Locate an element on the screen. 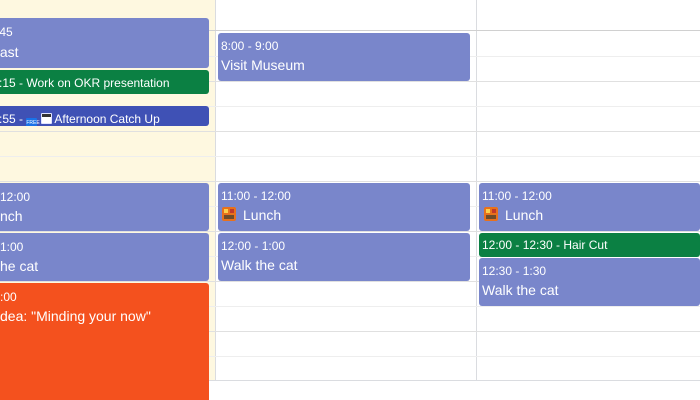  event-work-on-okr: :15 - Work on OKR presentation is located at coordinates (104, 82).